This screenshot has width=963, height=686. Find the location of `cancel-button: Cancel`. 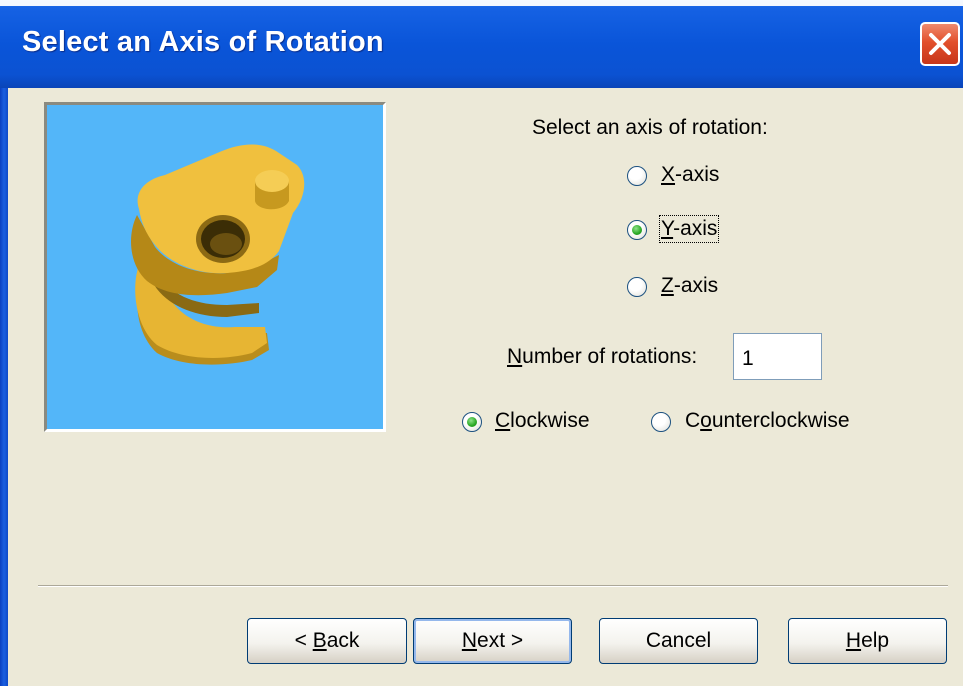

cancel-button: Cancel is located at coordinates (678, 641).